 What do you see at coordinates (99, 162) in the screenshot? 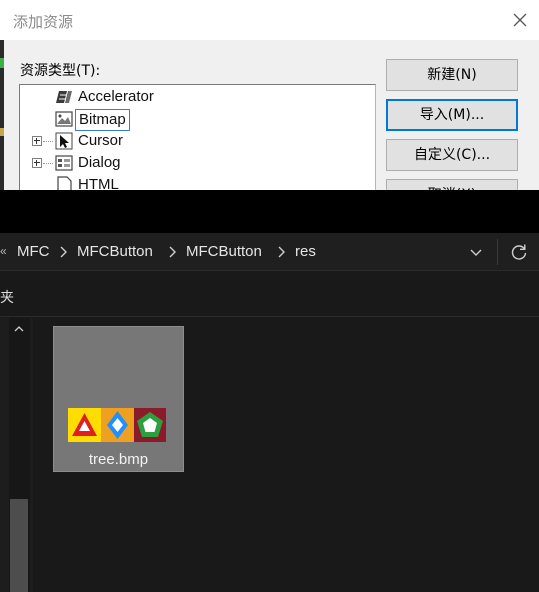
I see `tree-item-label: Dialog` at bounding box center [99, 162].